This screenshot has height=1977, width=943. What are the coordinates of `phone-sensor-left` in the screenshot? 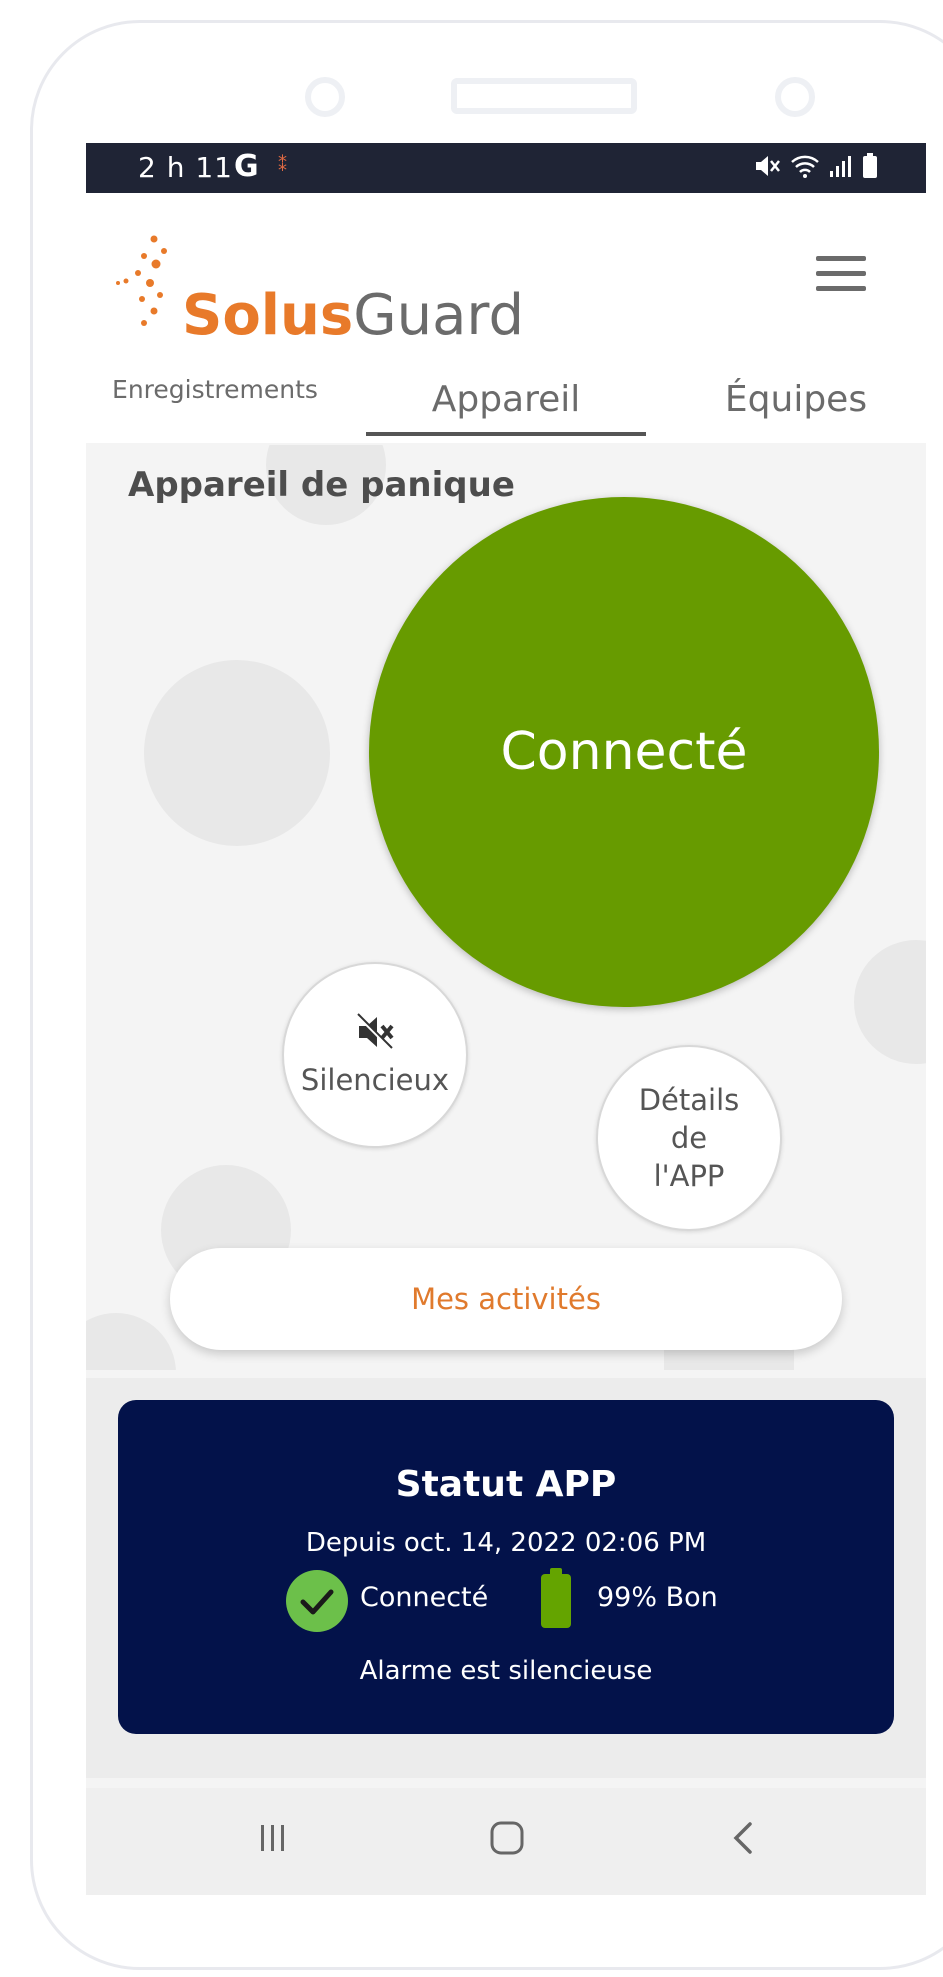 It's located at (325, 97).